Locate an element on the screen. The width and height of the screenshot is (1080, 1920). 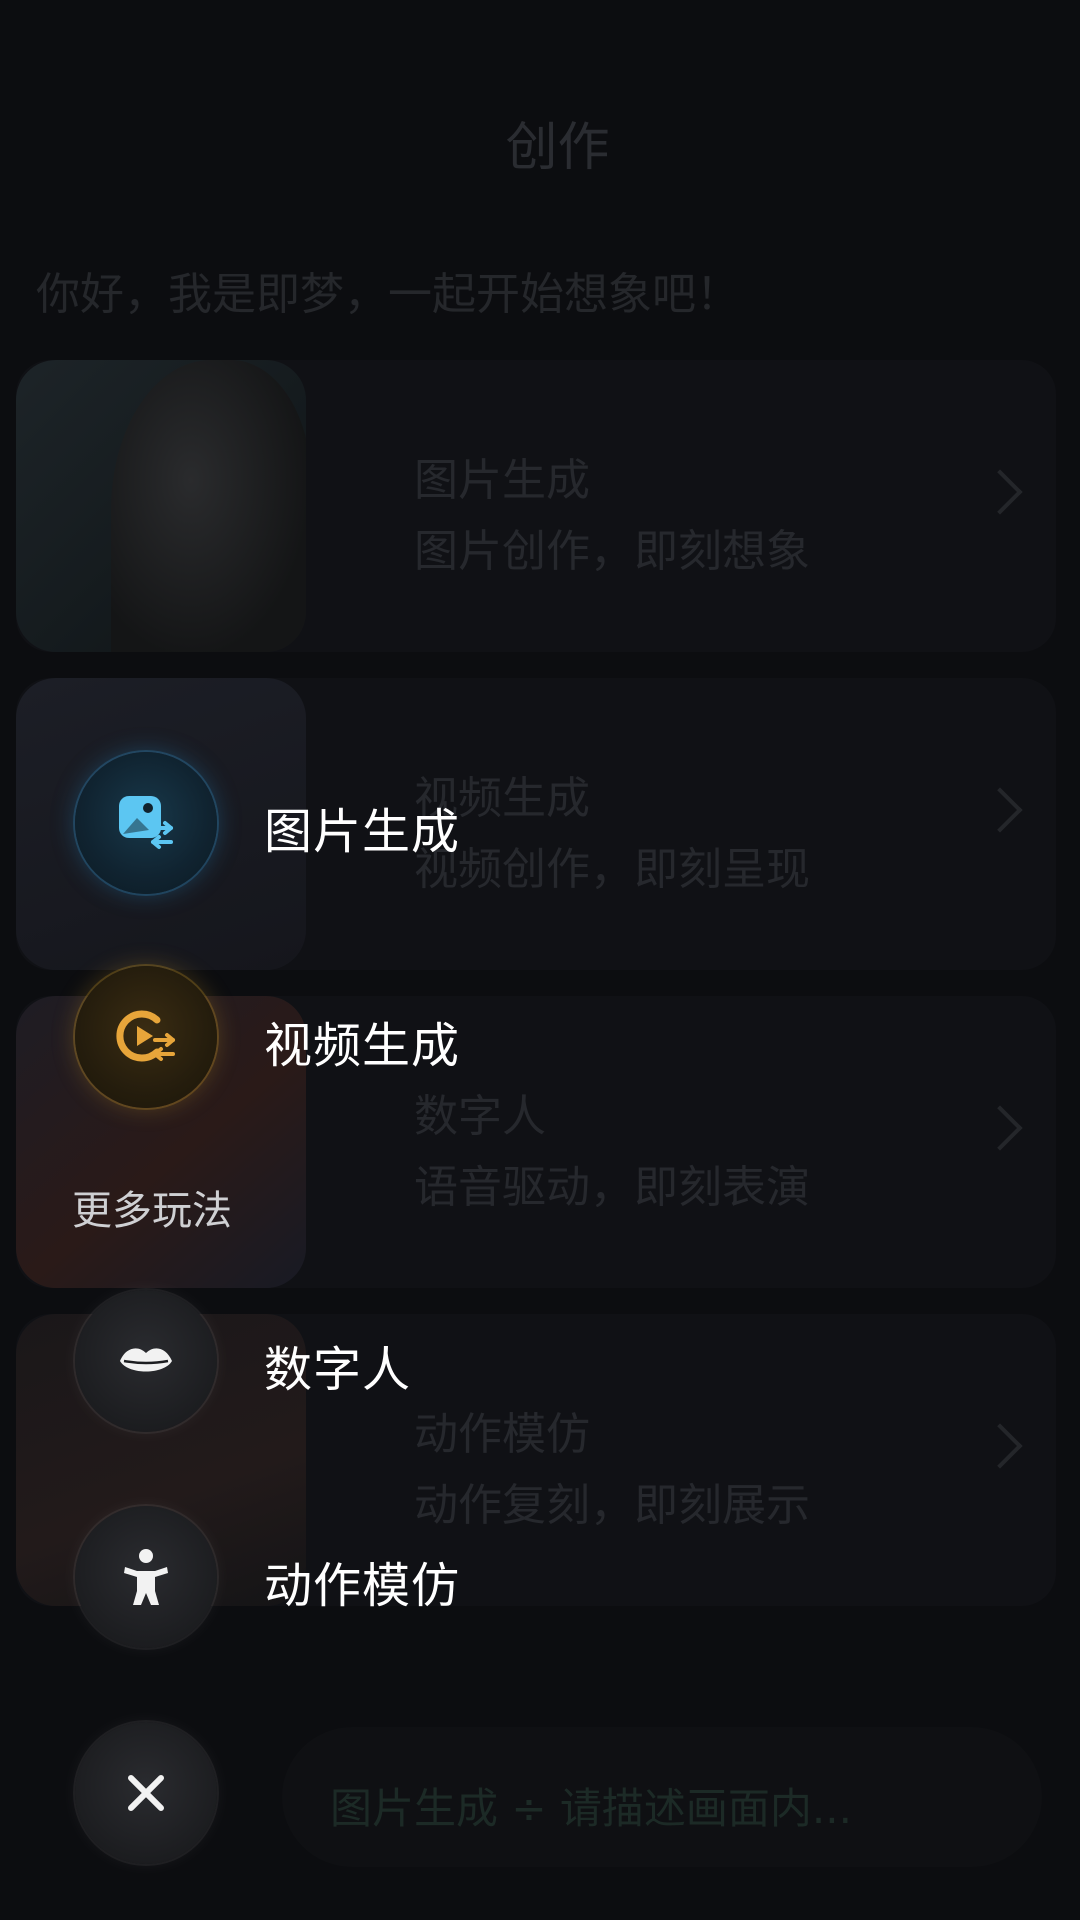
digital-human-button is located at coordinates (146, 1361).